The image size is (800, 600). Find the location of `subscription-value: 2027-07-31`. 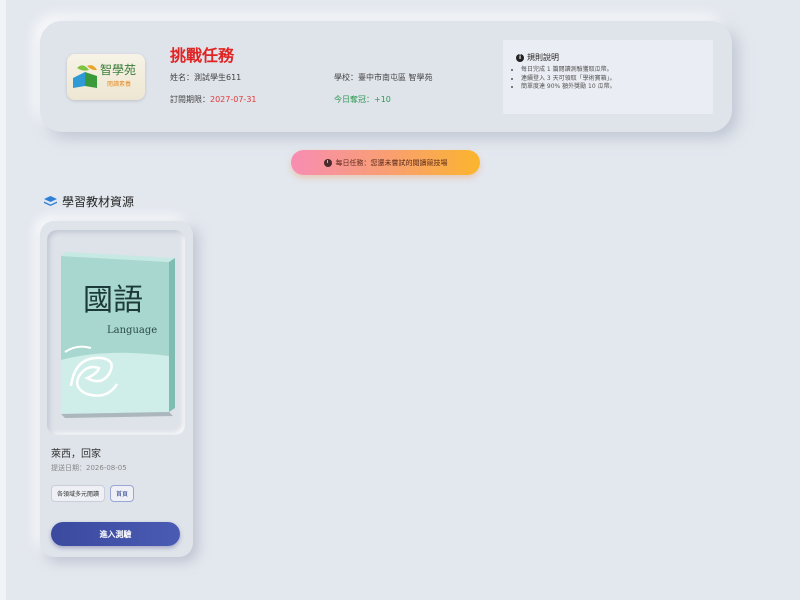

subscription-value: 2027-07-31 is located at coordinates (233, 99).